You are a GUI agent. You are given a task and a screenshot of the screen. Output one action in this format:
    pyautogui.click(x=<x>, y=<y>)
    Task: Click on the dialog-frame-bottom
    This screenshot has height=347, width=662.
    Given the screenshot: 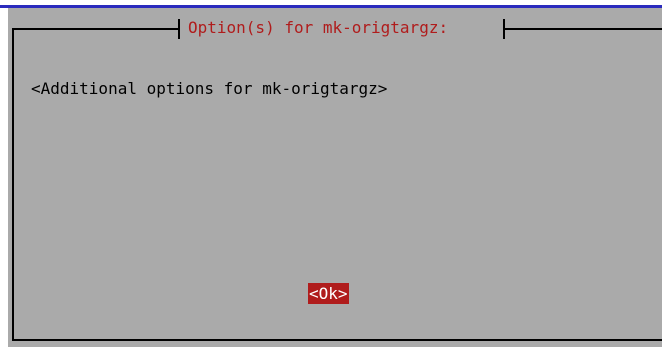 What is the action you would take?
    pyautogui.click(x=337, y=340)
    